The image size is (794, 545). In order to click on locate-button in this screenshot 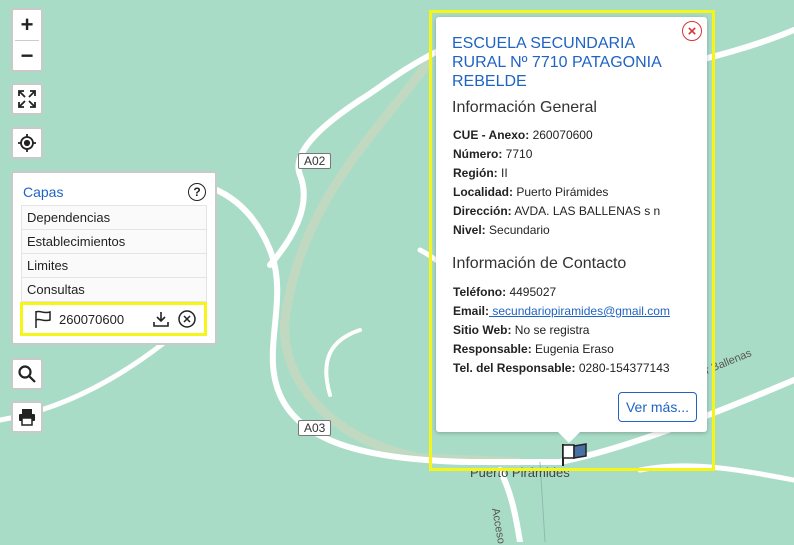, I will do `click(27, 143)`.